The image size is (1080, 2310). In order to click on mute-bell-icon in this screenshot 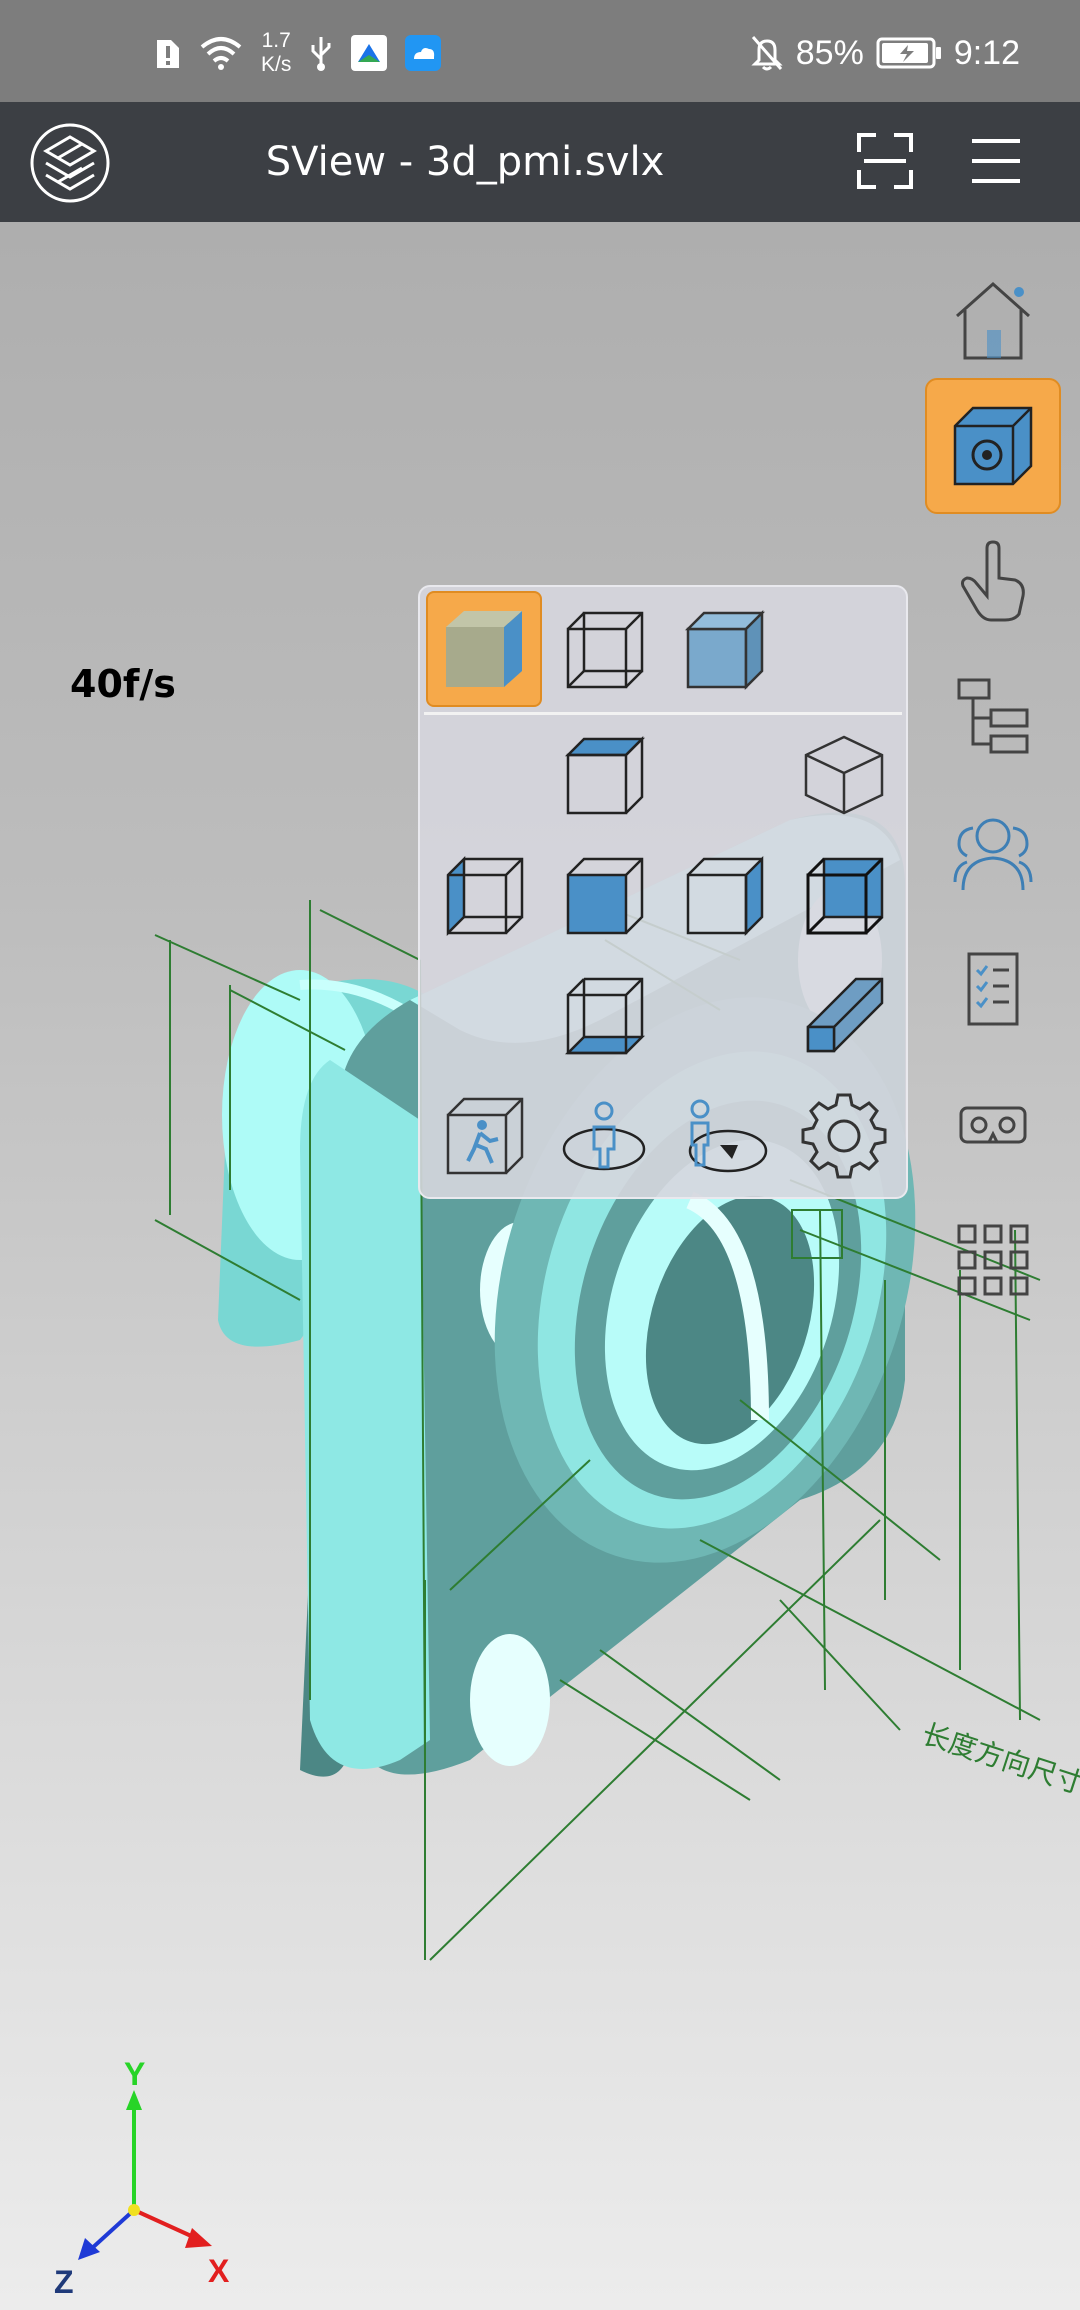, I will do `click(767, 53)`.